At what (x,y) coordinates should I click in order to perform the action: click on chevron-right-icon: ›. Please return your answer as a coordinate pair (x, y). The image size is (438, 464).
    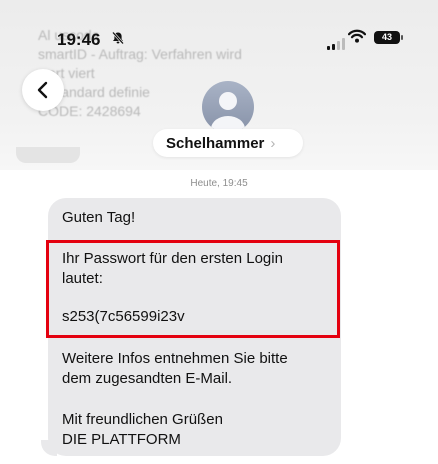
    Looking at the image, I should click on (273, 143).